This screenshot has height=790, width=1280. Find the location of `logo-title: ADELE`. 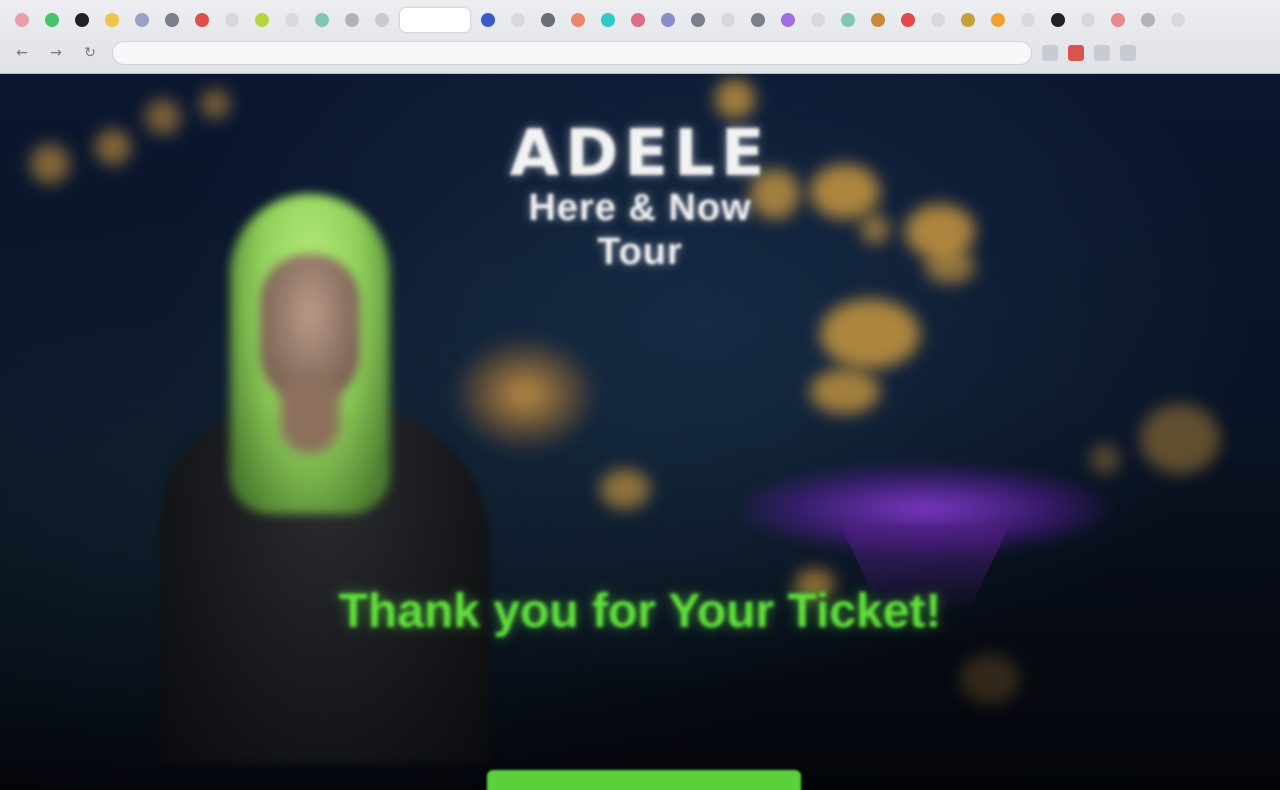

logo-title: ADELE is located at coordinates (640, 154).